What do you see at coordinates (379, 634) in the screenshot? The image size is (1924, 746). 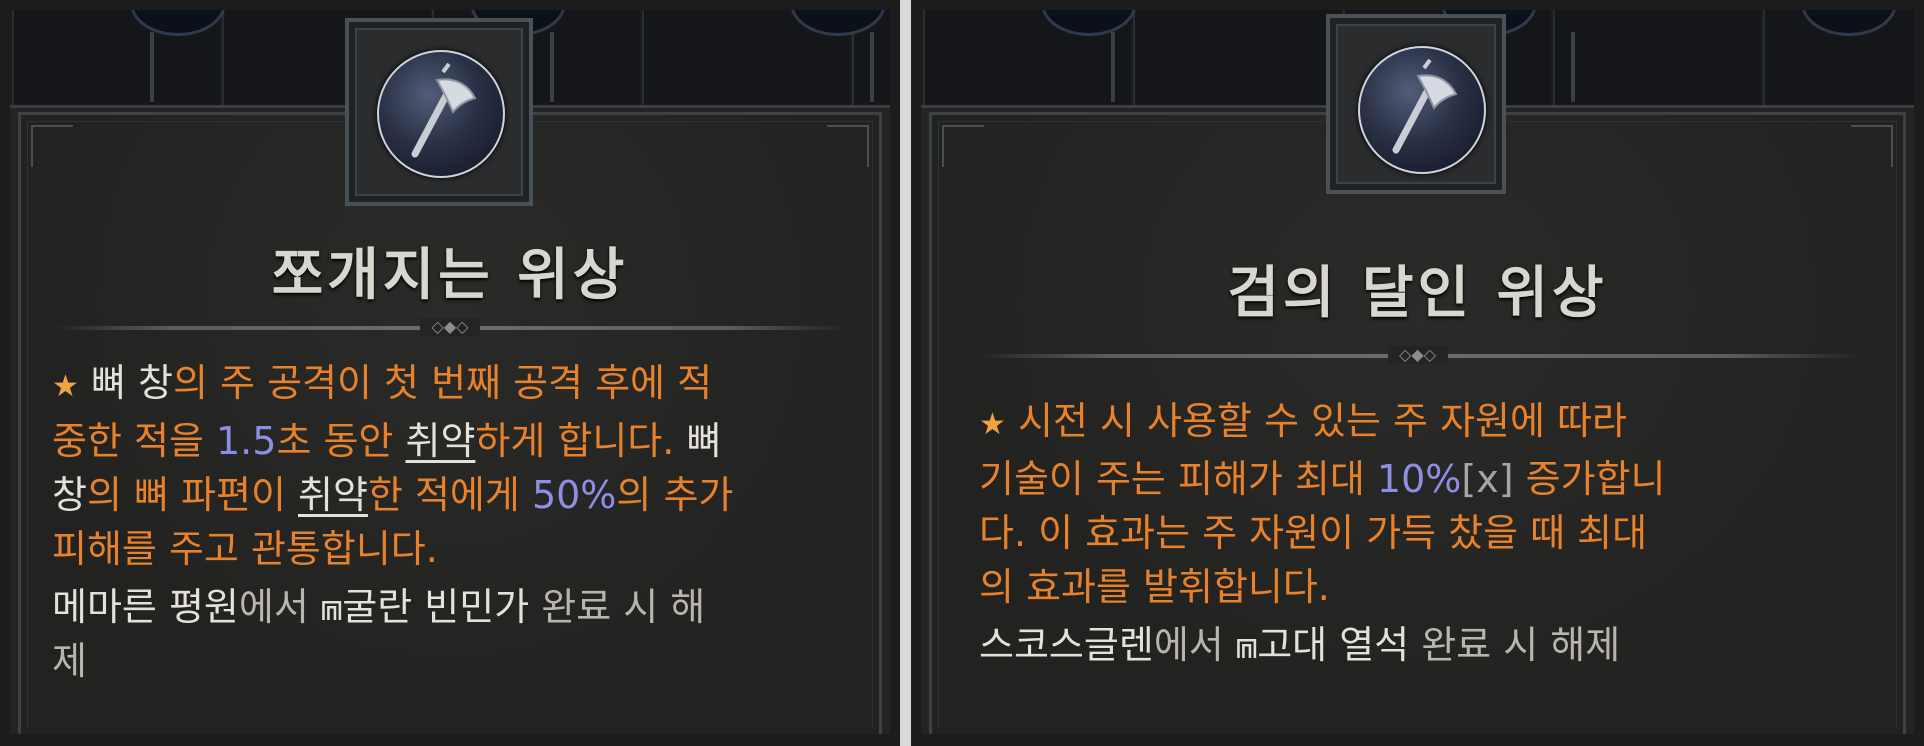 I see `unlock-requirement: 메마른 평원에서 ⩎굴란 빈민가 완료 시 해 제` at bounding box center [379, 634].